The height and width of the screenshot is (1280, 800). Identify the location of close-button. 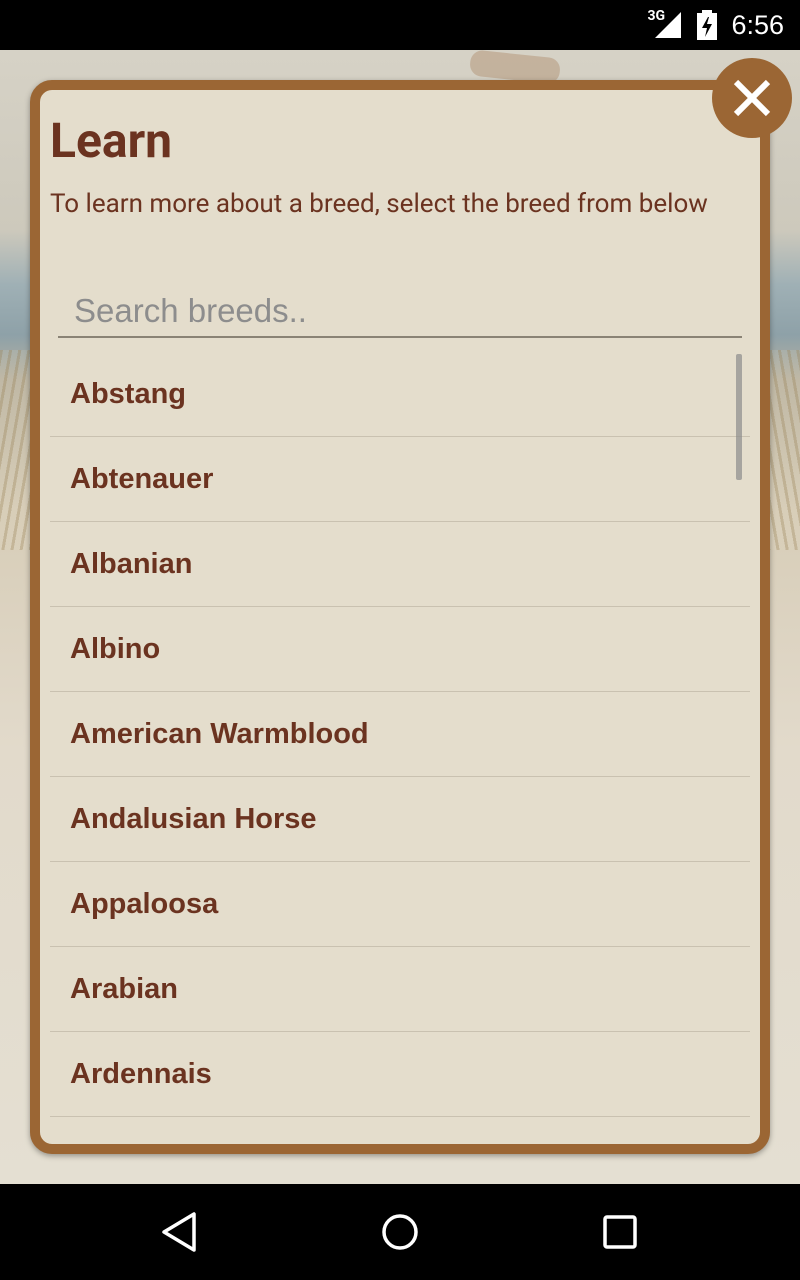
(752, 98).